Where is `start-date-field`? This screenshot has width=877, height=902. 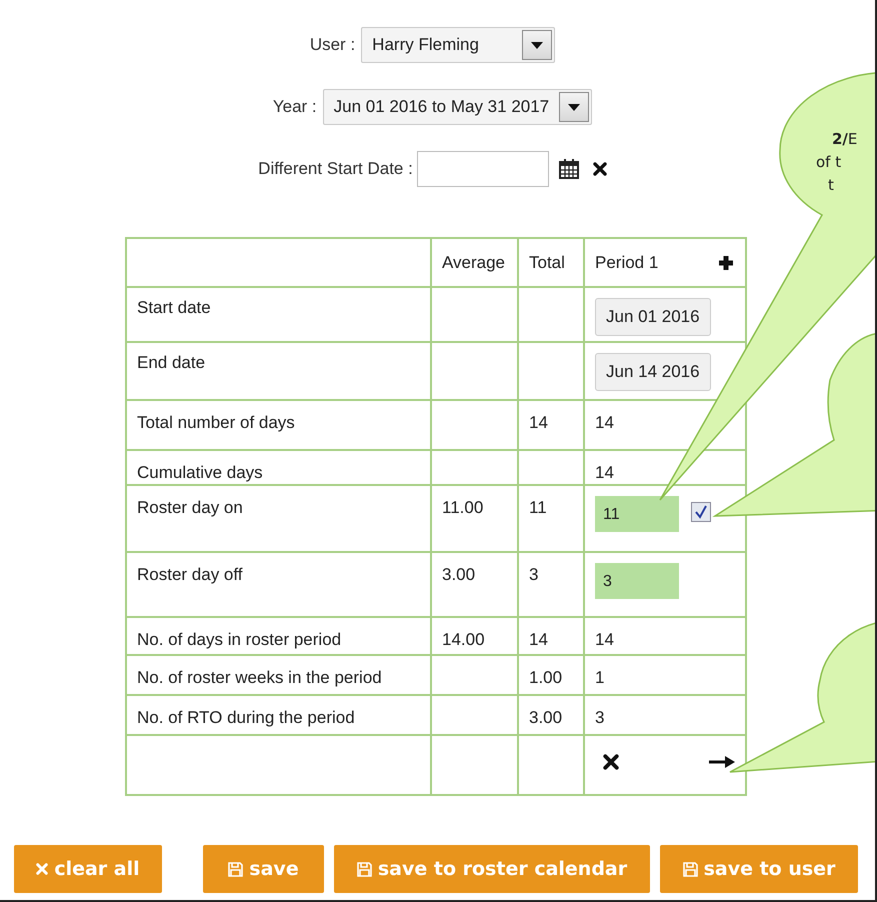
start-date-field is located at coordinates (482, 169).